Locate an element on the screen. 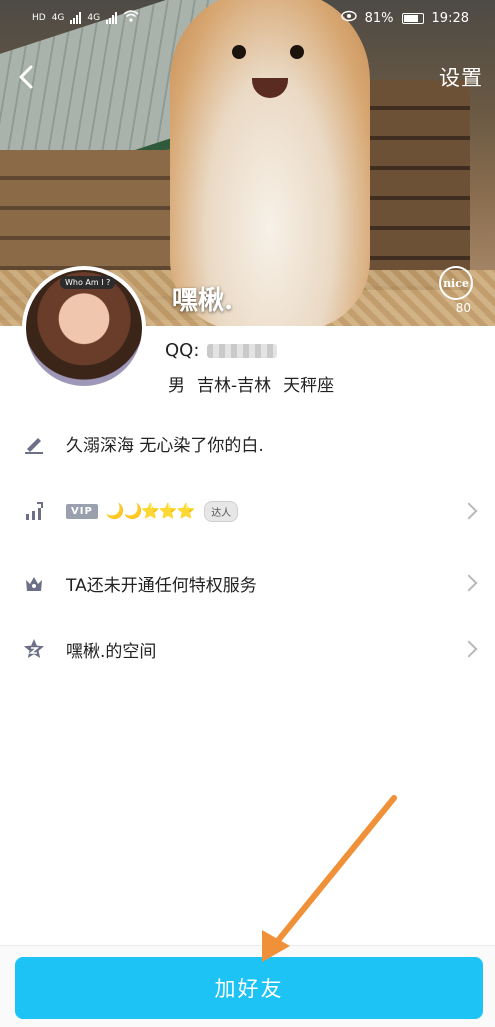 Image resolution: width=495 pixels, height=1027 pixels. vip-badge: VIP is located at coordinates (82, 511).